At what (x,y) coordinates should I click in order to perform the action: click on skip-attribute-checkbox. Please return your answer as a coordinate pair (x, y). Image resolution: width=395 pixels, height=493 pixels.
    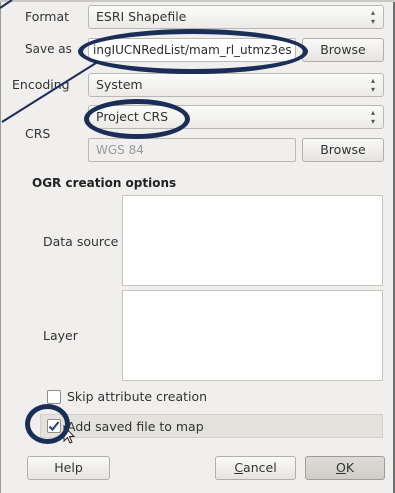
    Looking at the image, I should click on (54, 397).